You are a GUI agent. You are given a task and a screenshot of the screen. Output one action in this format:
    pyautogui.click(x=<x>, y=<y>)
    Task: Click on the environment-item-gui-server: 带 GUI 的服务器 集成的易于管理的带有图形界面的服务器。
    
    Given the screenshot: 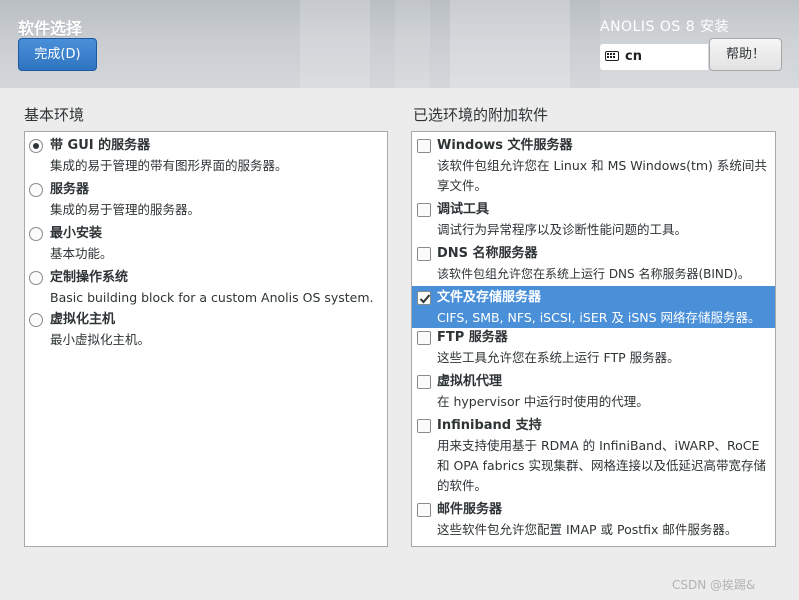 What is the action you would take?
    pyautogui.click(x=206, y=158)
    